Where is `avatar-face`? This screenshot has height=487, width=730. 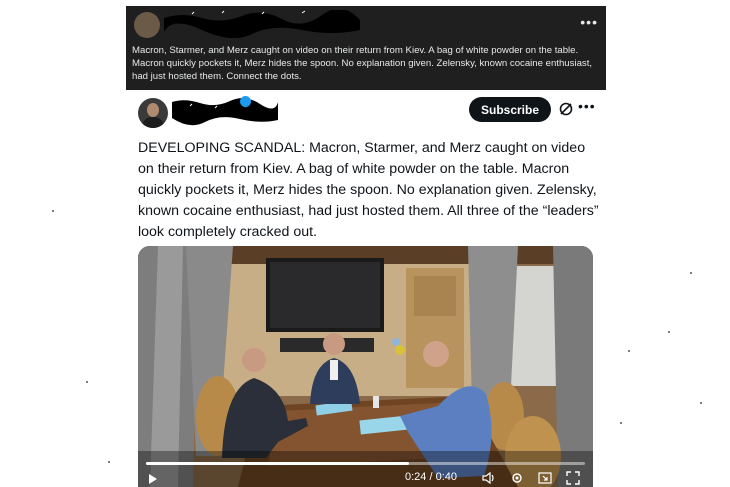 avatar-face is located at coordinates (153, 110).